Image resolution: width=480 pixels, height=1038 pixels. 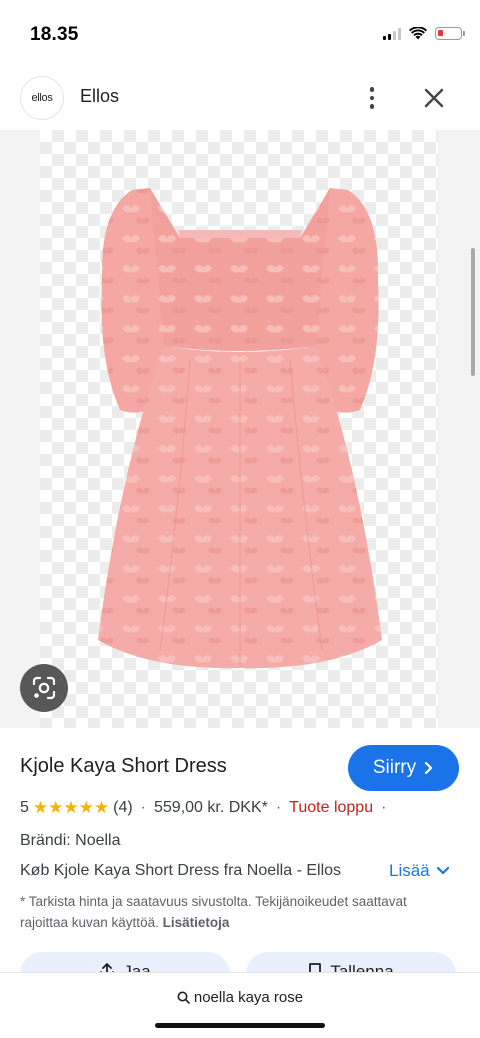 I want to click on source-header: ellos Ellos, so click(x=240, y=100).